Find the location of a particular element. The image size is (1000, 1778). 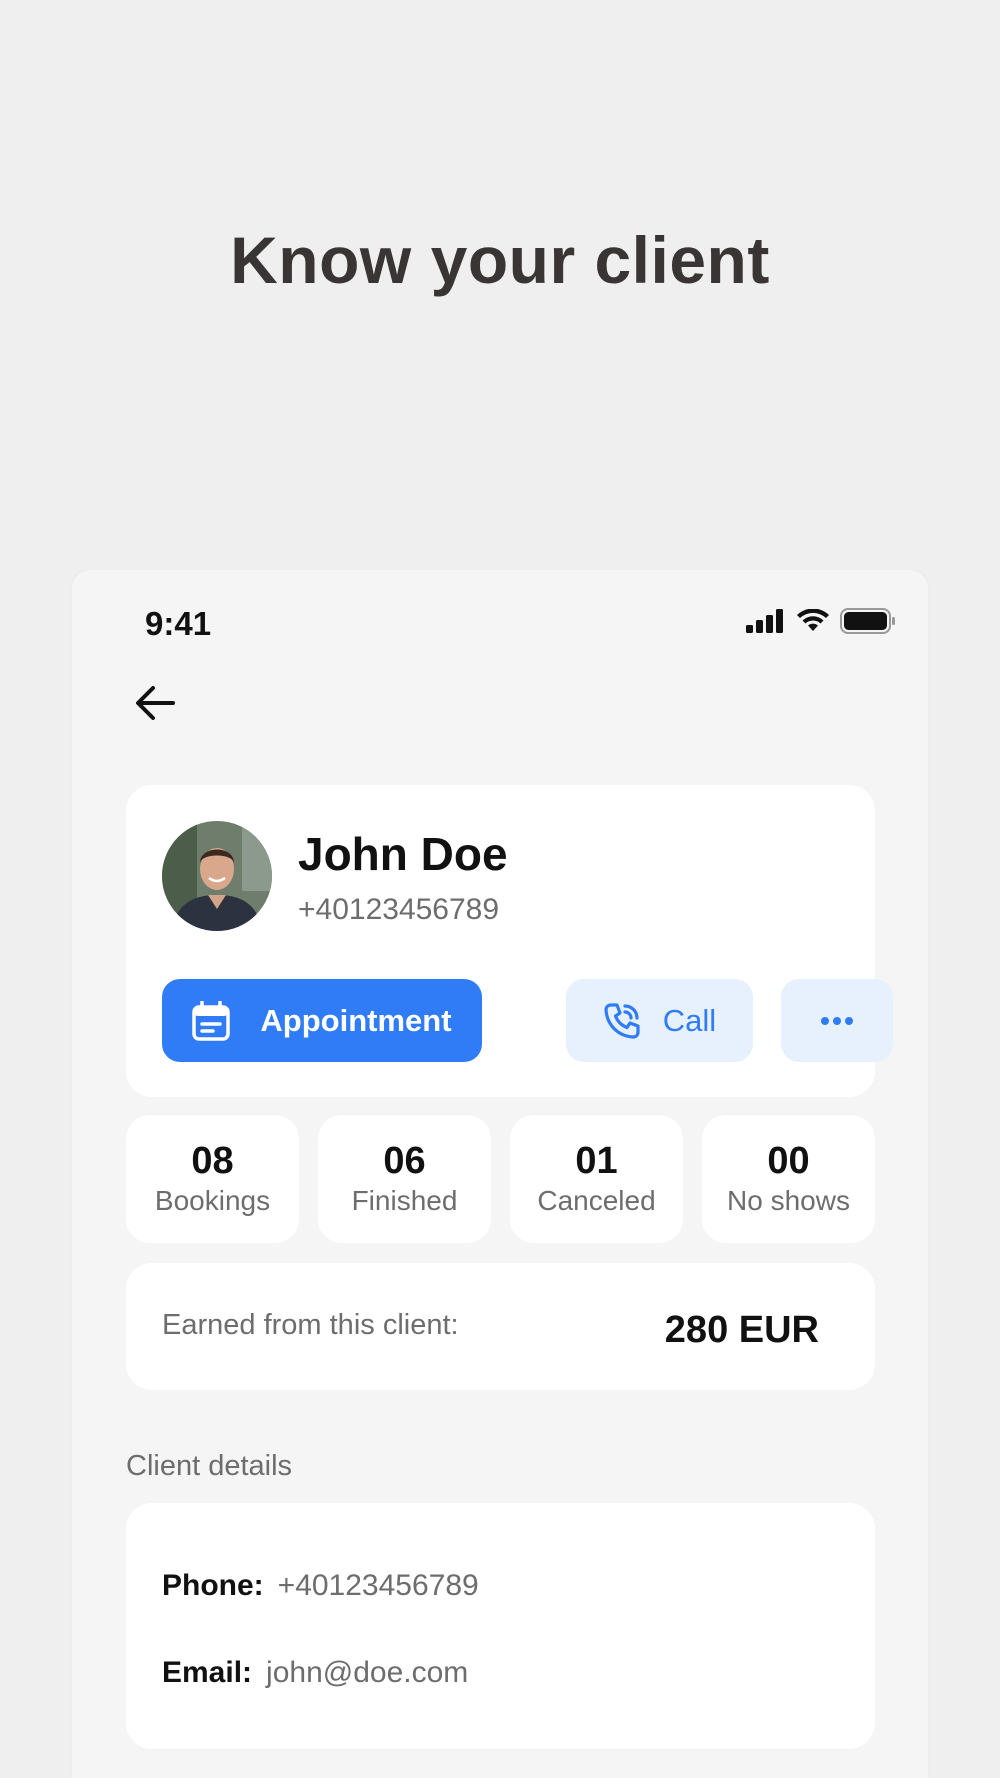

avatar is located at coordinates (217, 876).